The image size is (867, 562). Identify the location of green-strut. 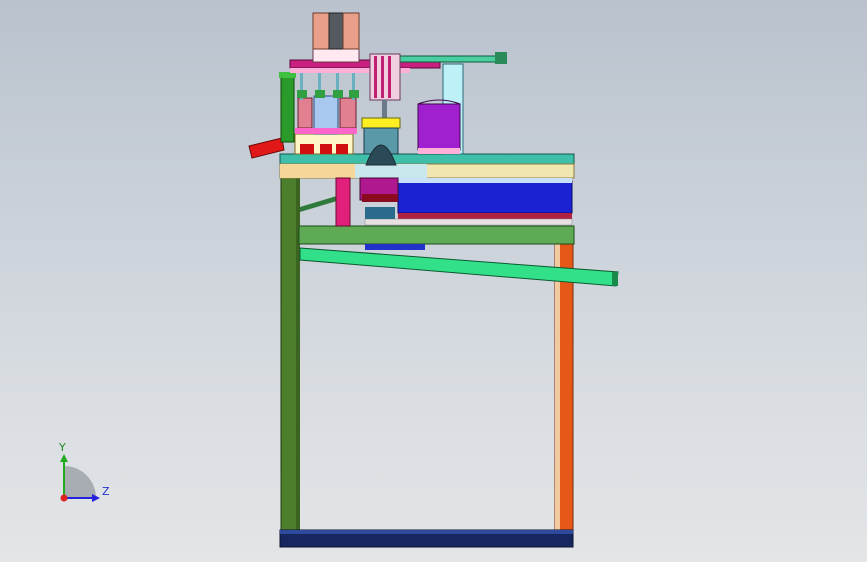
(320, 203).